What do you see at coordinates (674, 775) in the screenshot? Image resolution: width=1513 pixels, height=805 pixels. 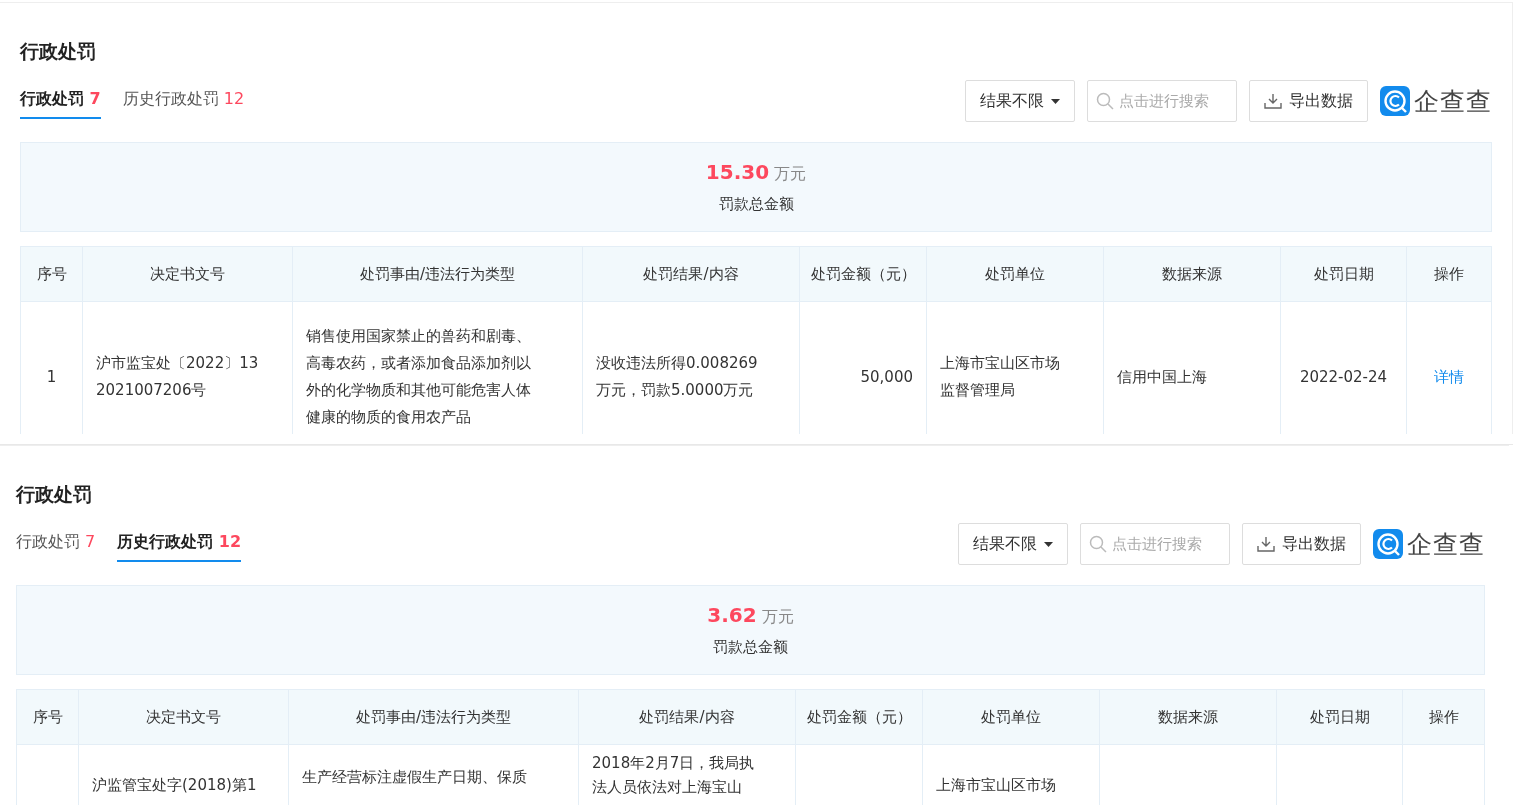 I see `penalty-result: 2018年2月7日，我局执法人员依法对上海宝山` at bounding box center [674, 775].